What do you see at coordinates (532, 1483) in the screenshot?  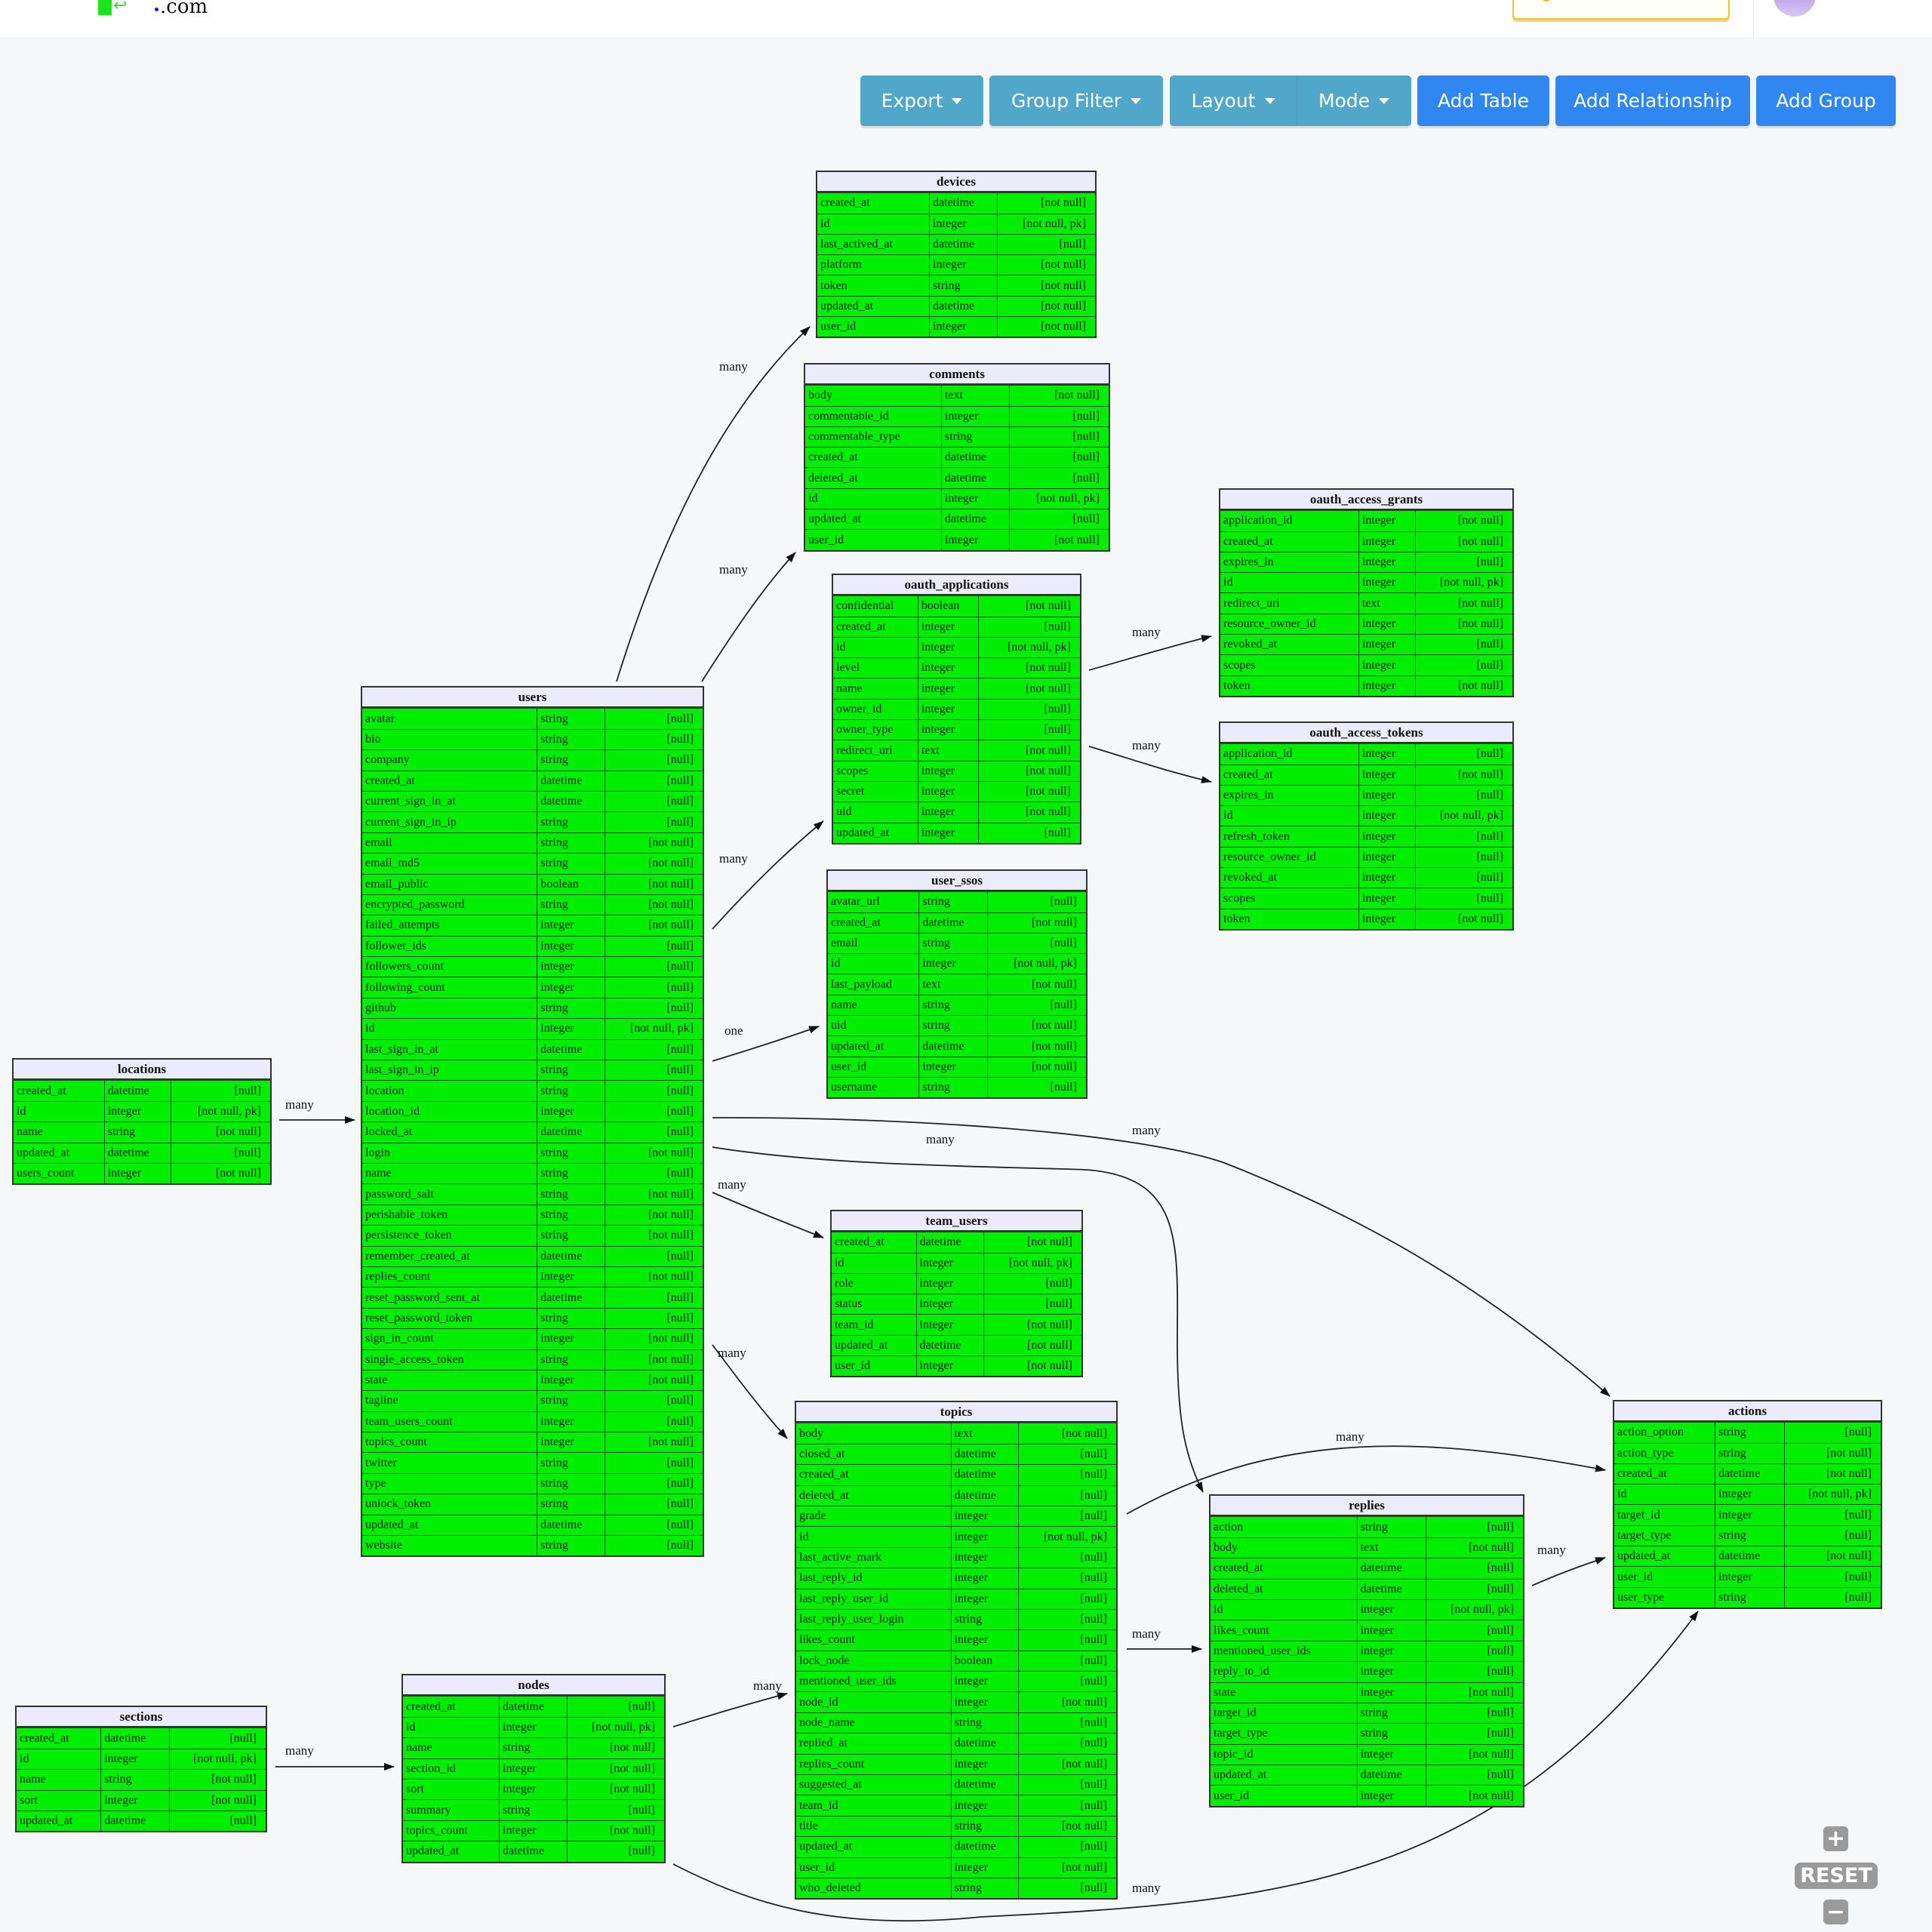 I see `table-row: type string [null]` at bounding box center [532, 1483].